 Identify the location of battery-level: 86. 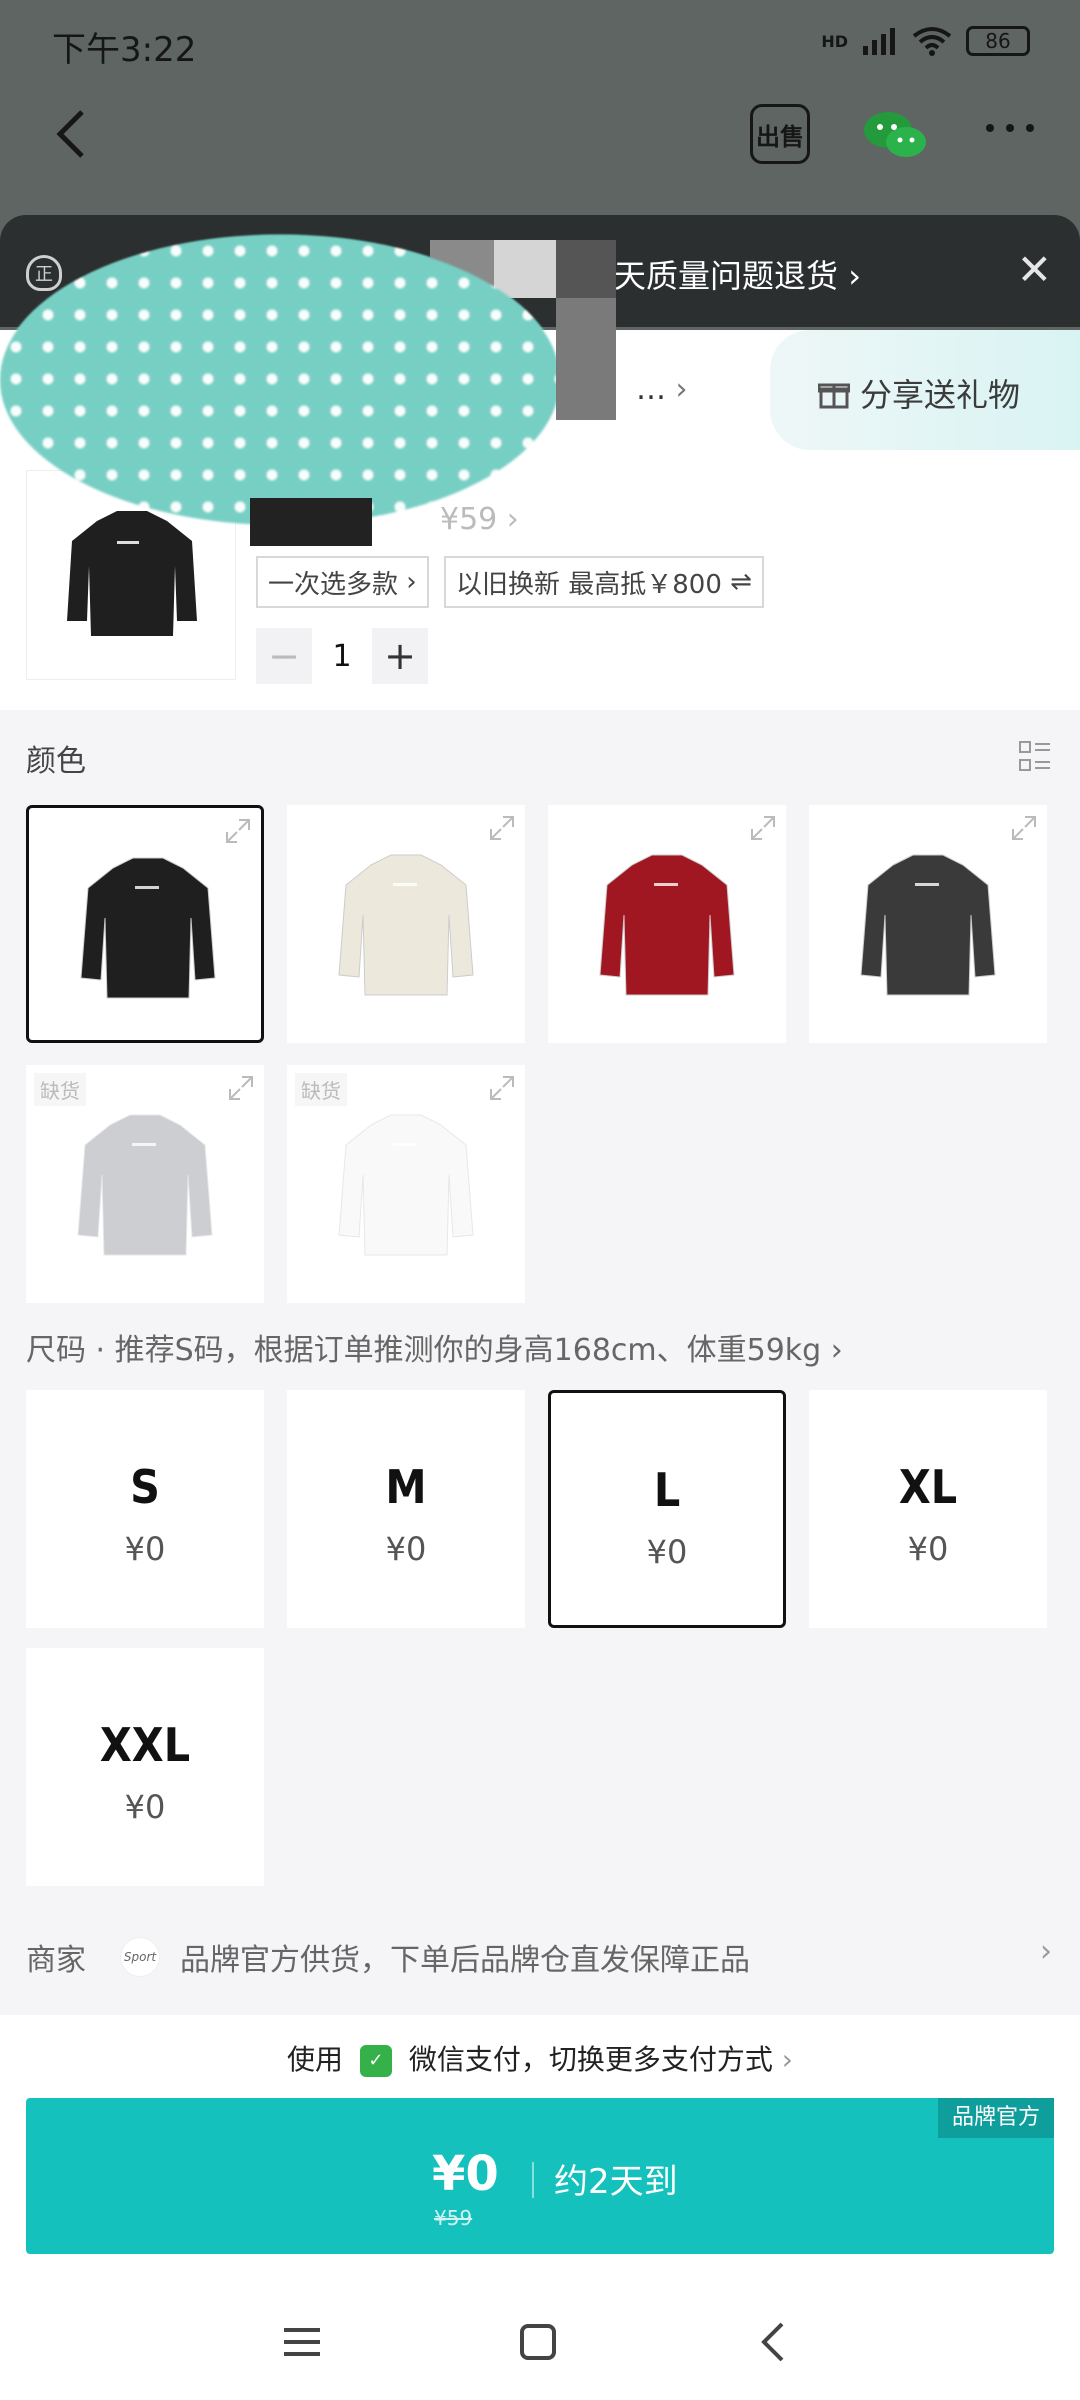
(998, 41).